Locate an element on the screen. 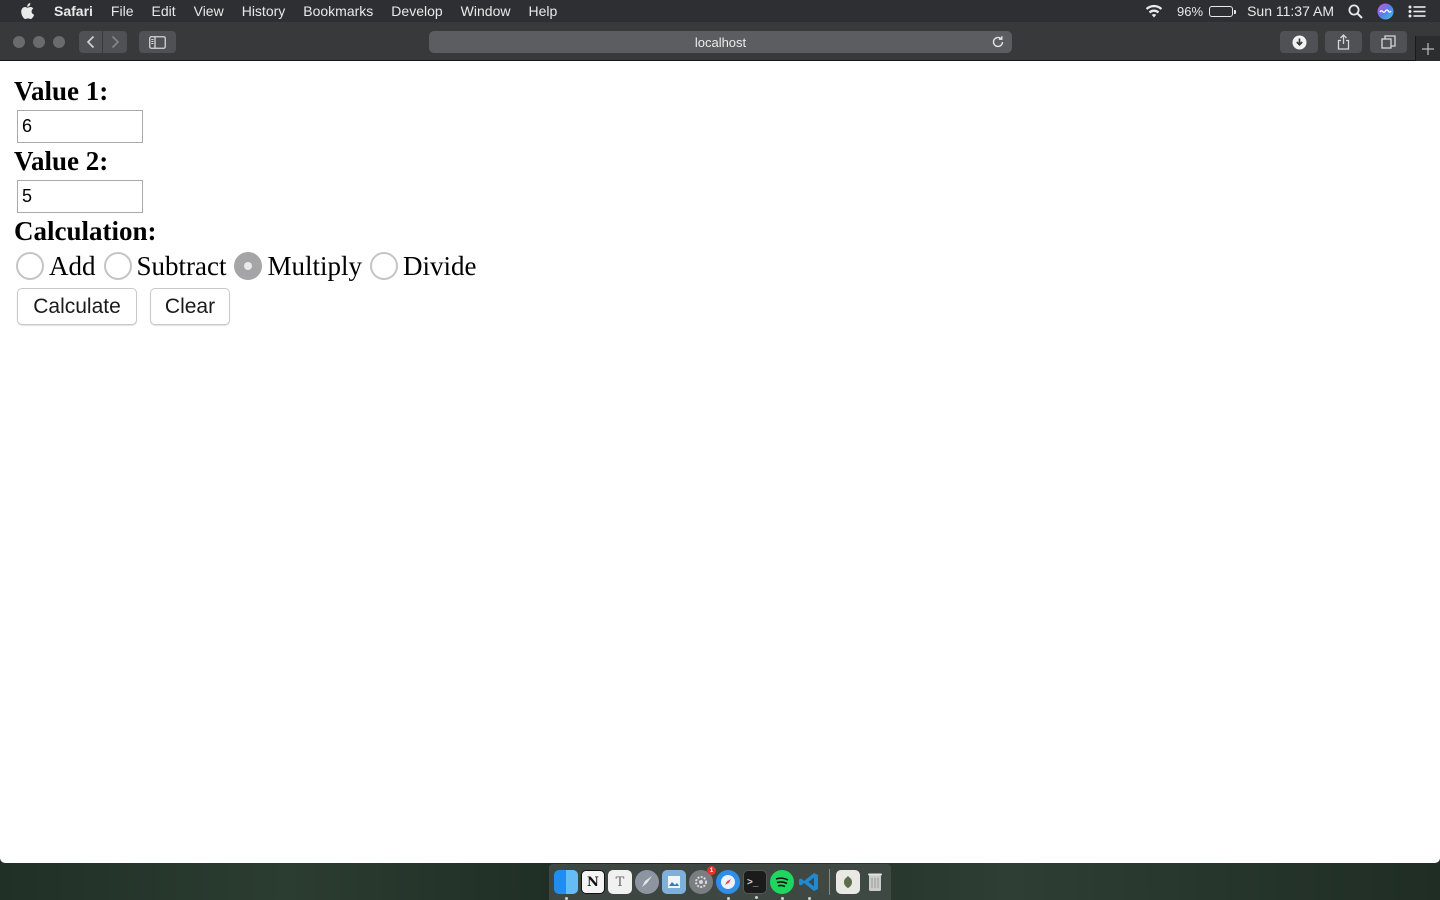 Image resolution: width=1440 pixels, height=900 pixels. chevron-left-icon is located at coordinates (90, 42).